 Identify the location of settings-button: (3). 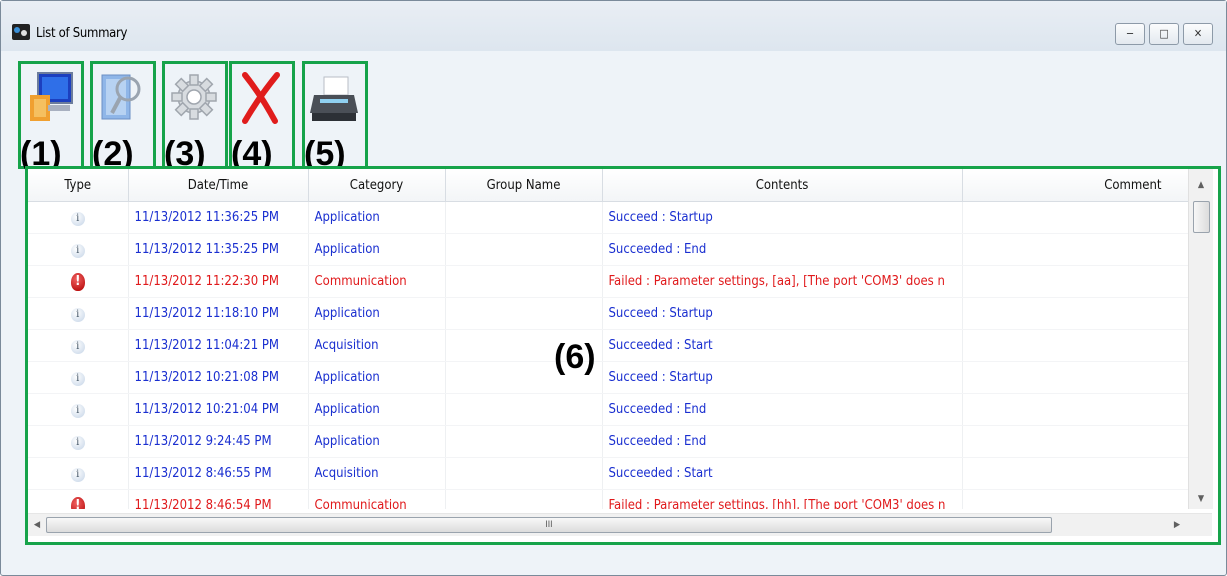
(195, 117).